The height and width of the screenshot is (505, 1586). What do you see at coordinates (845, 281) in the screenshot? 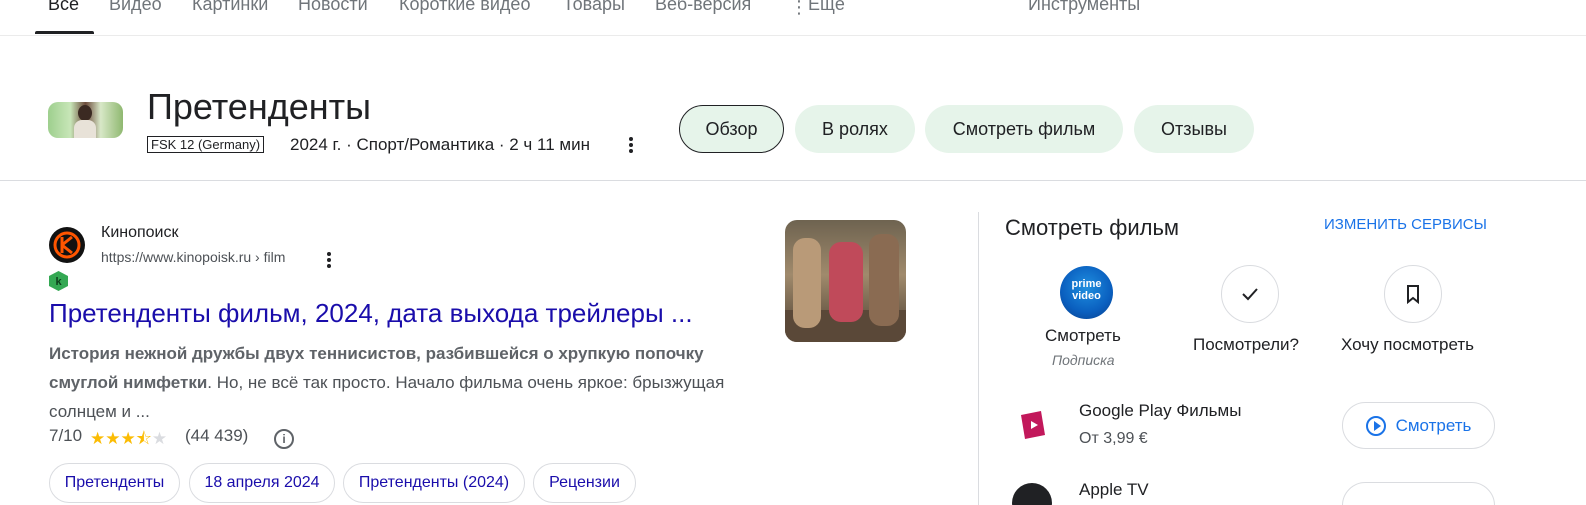
I see `result-thumbnail` at bounding box center [845, 281].